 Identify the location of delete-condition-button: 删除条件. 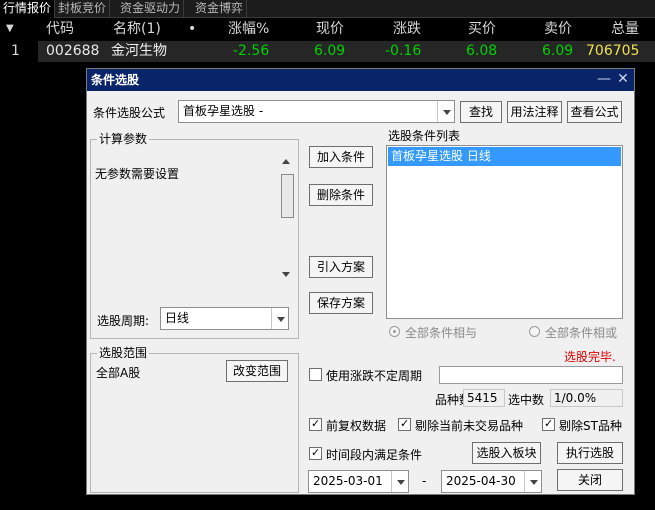
(341, 195).